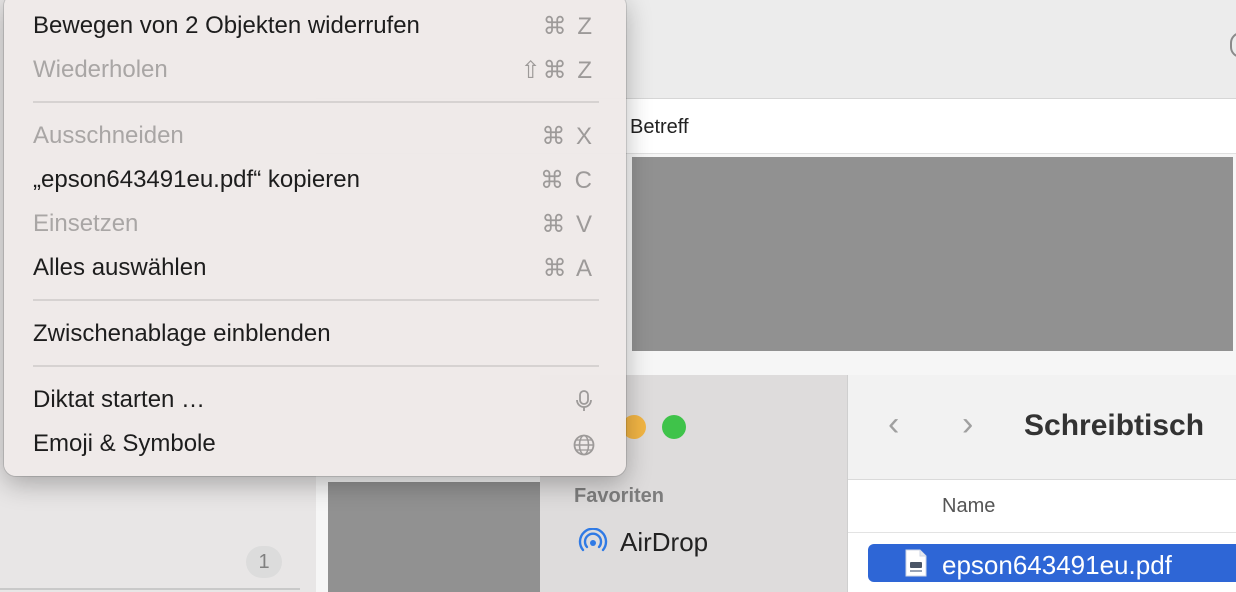  I want to click on menu-shortcut: ⇧⌘ Z, so click(557, 70).